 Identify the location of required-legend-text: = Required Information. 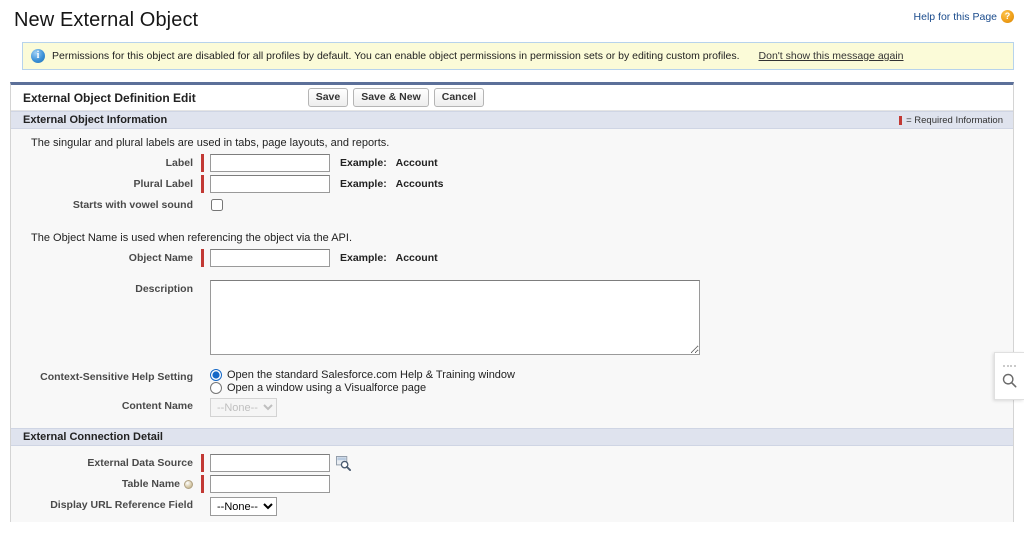
(954, 120).